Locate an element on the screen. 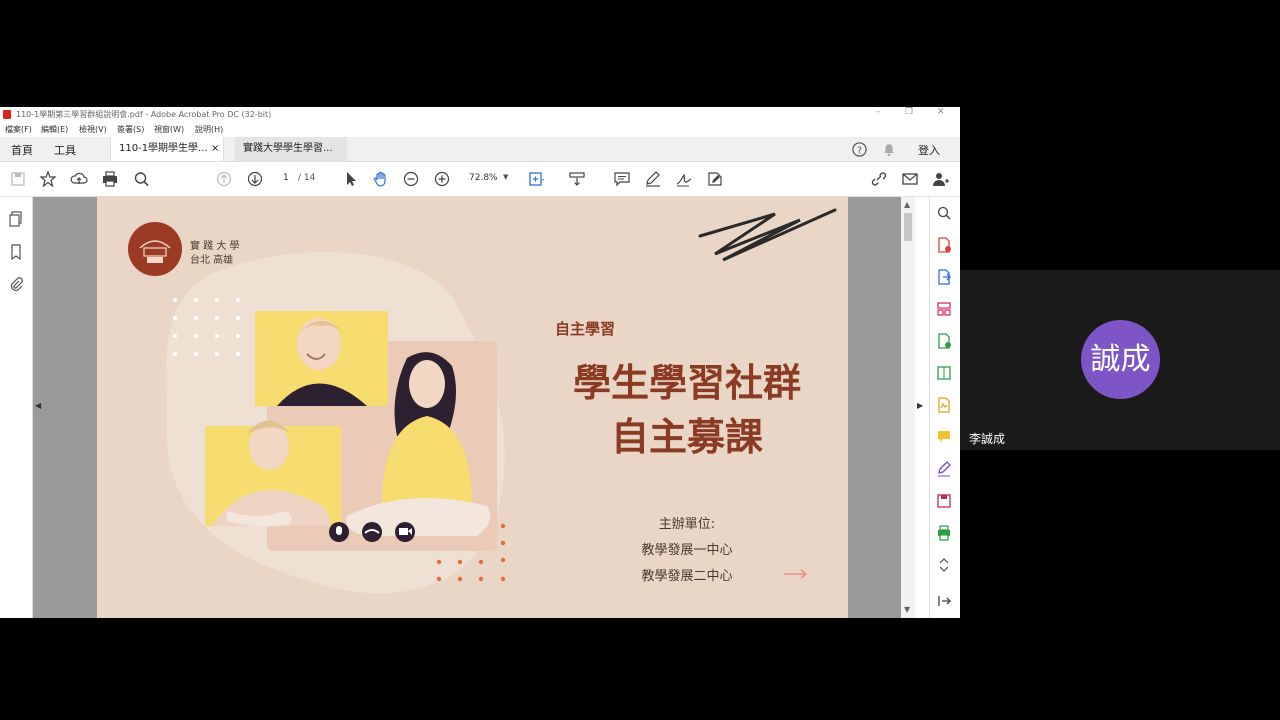 The image size is (1280, 720). signin-link: 登入 is located at coordinates (929, 150).